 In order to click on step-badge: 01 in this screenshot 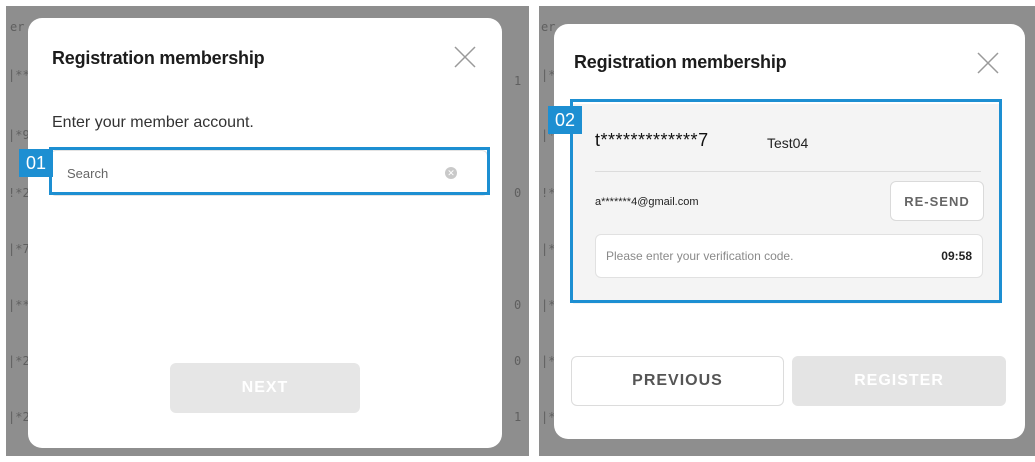, I will do `click(36, 163)`.